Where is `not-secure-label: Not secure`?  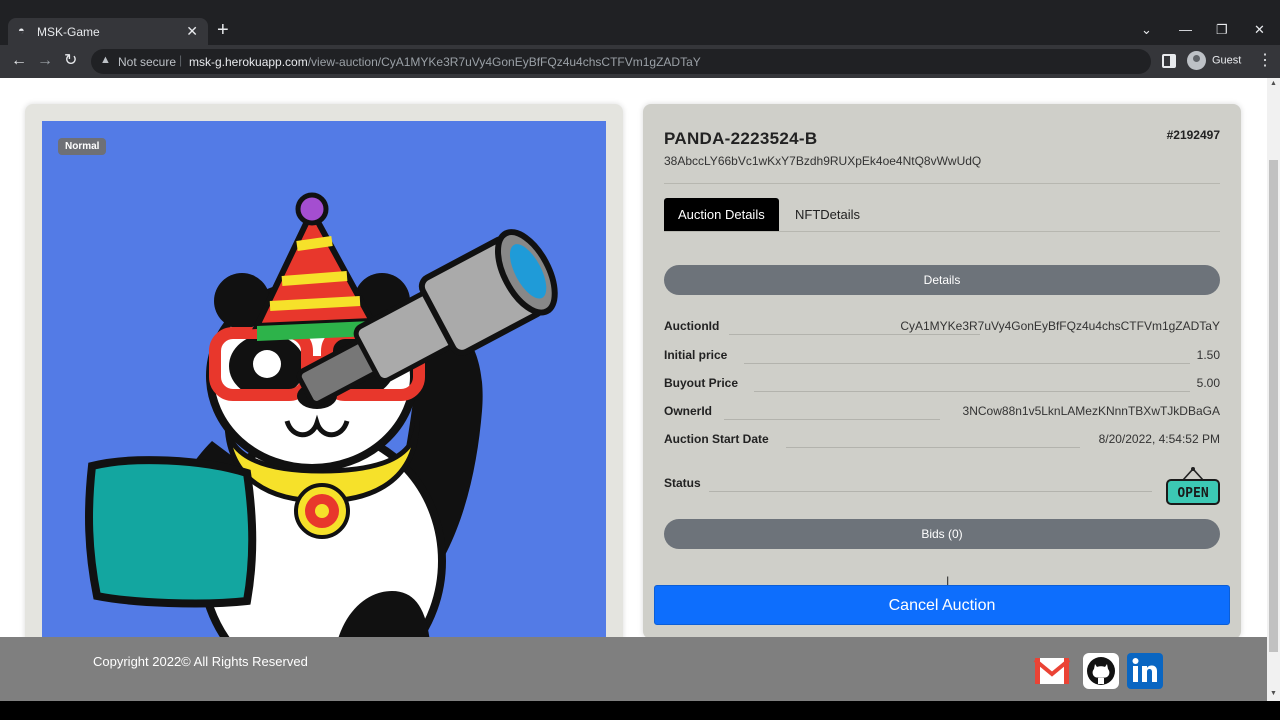 not-secure-label: Not secure is located at coordinates (147, 62).